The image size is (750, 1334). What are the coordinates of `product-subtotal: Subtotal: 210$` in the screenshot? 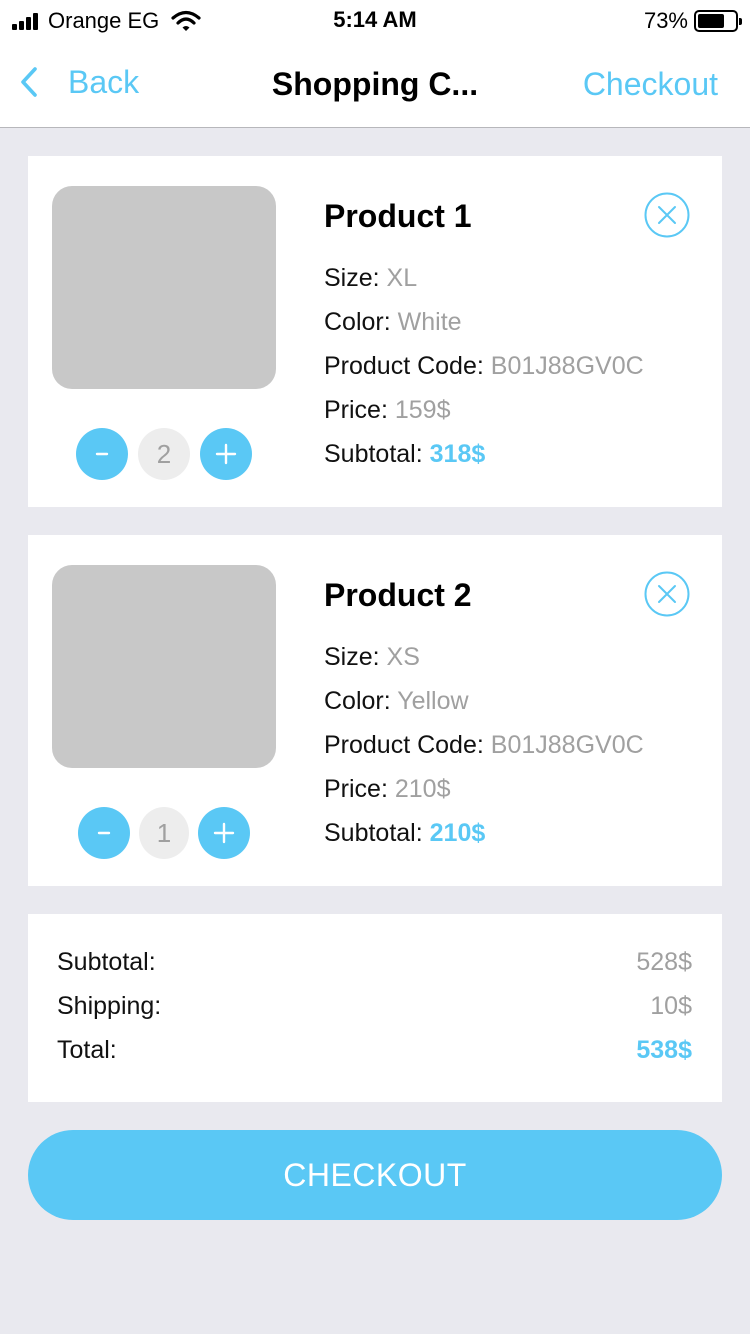 It's located at (489, 833).